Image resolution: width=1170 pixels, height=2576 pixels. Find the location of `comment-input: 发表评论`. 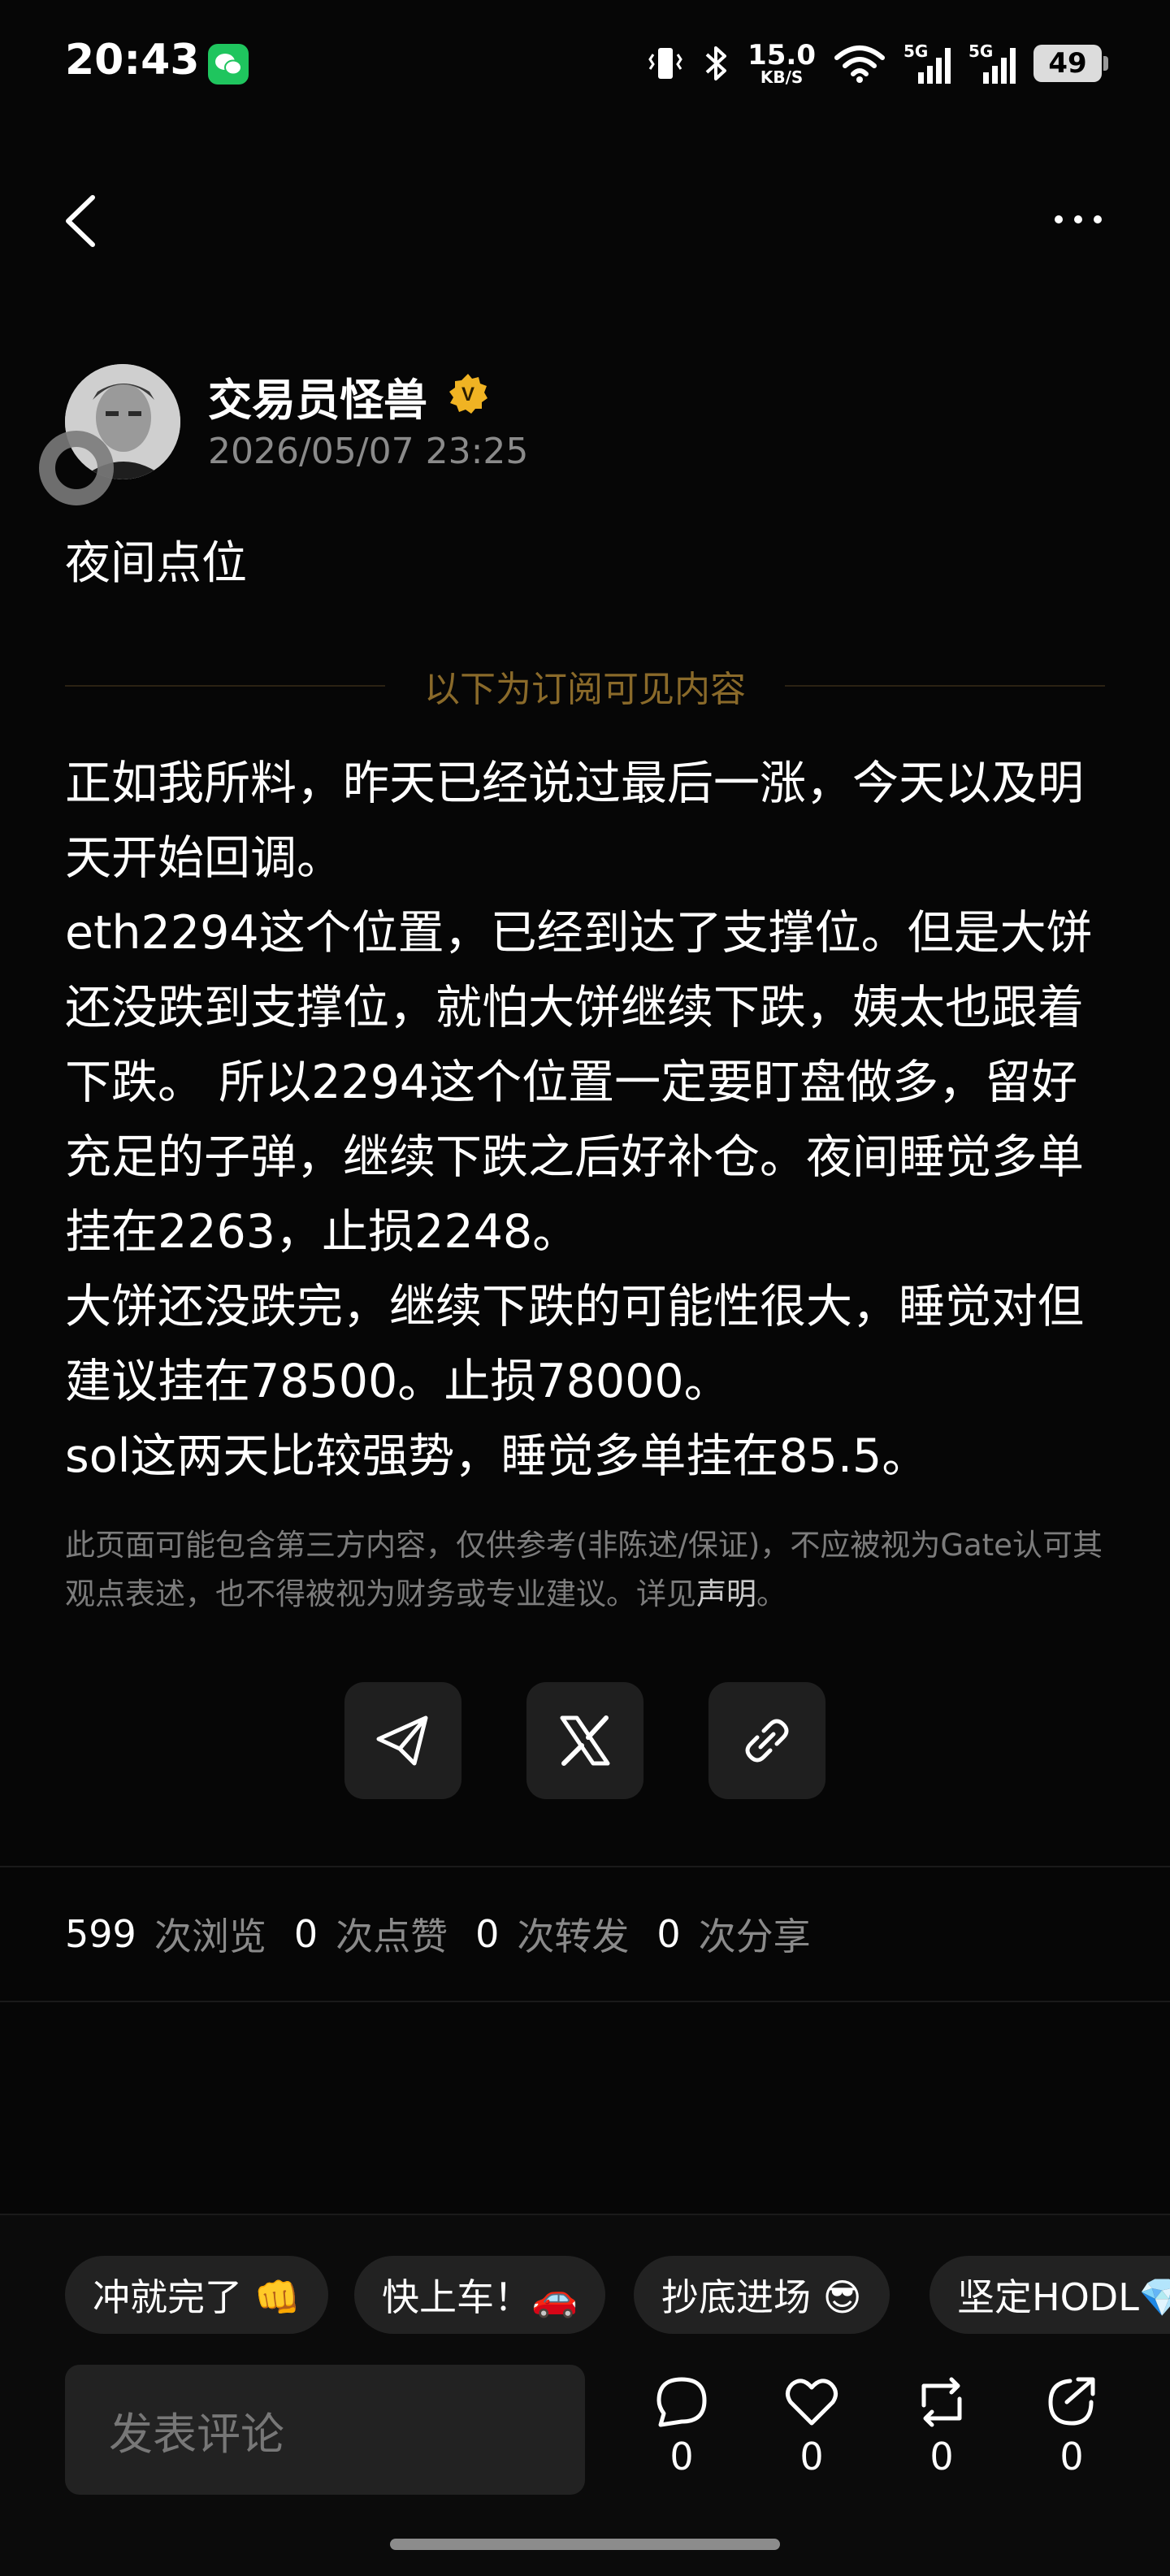

comment-input: 发表评论 is located at coordinates (325, 2430).